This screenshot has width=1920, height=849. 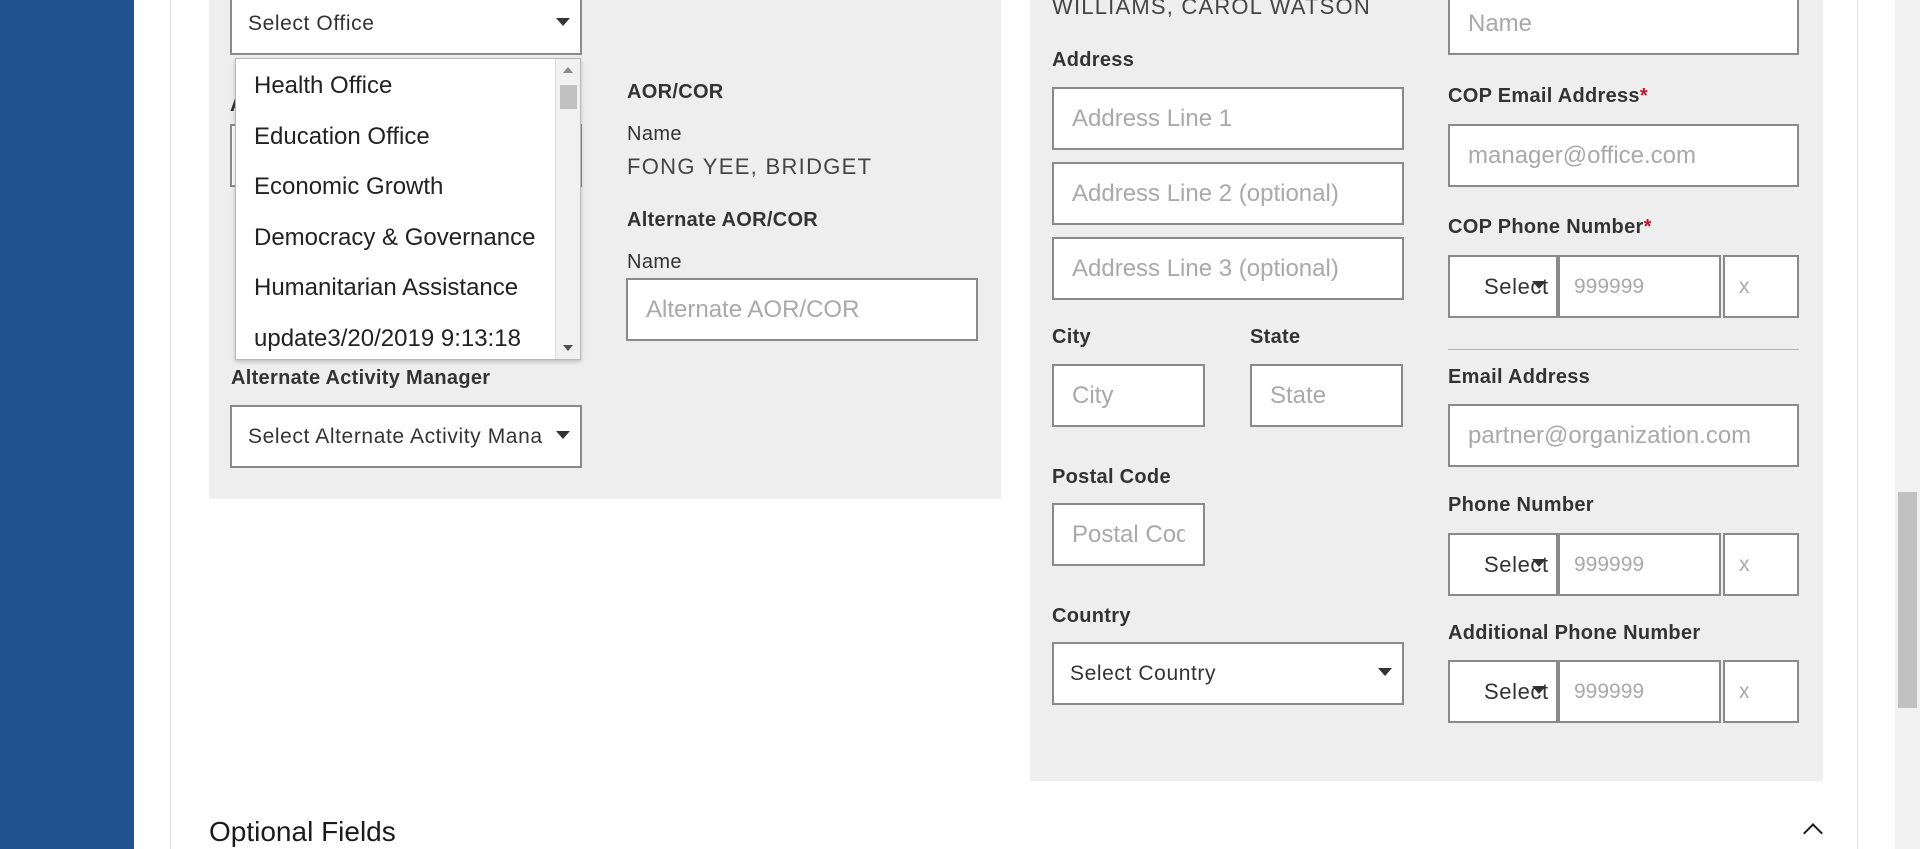 I want to click on address-line2-input, so click(x=1228, y=193).